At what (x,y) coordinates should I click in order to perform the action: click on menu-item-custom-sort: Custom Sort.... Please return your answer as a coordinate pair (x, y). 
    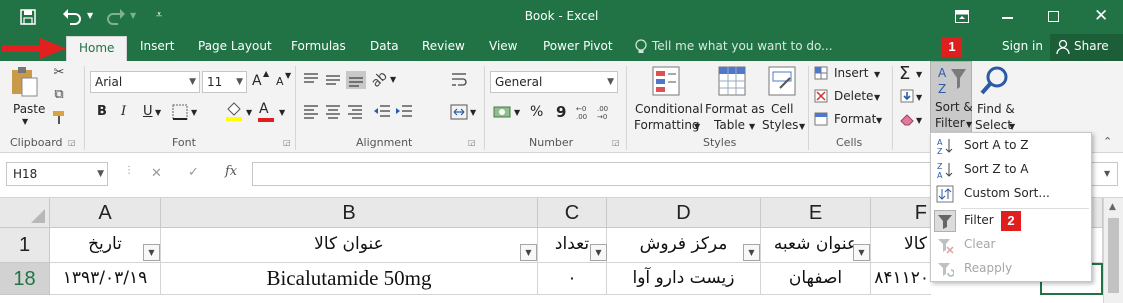
    Looking at the image, I should click on (1011, 194).